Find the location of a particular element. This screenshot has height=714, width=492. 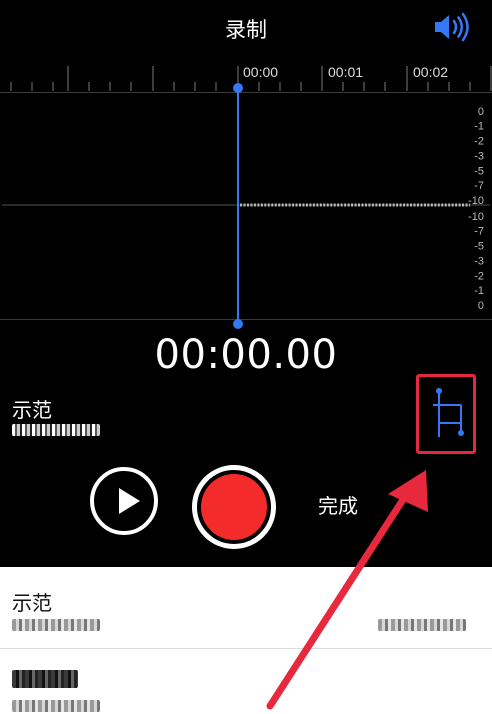

trim-icon is located at coordinates (448, 412).